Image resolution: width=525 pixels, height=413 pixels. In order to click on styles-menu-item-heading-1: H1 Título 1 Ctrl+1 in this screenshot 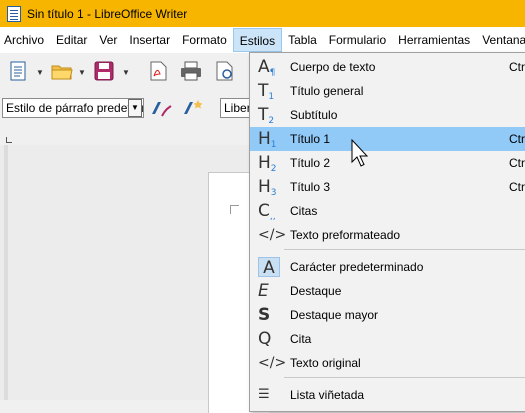, I will do `click(387, 139)`.